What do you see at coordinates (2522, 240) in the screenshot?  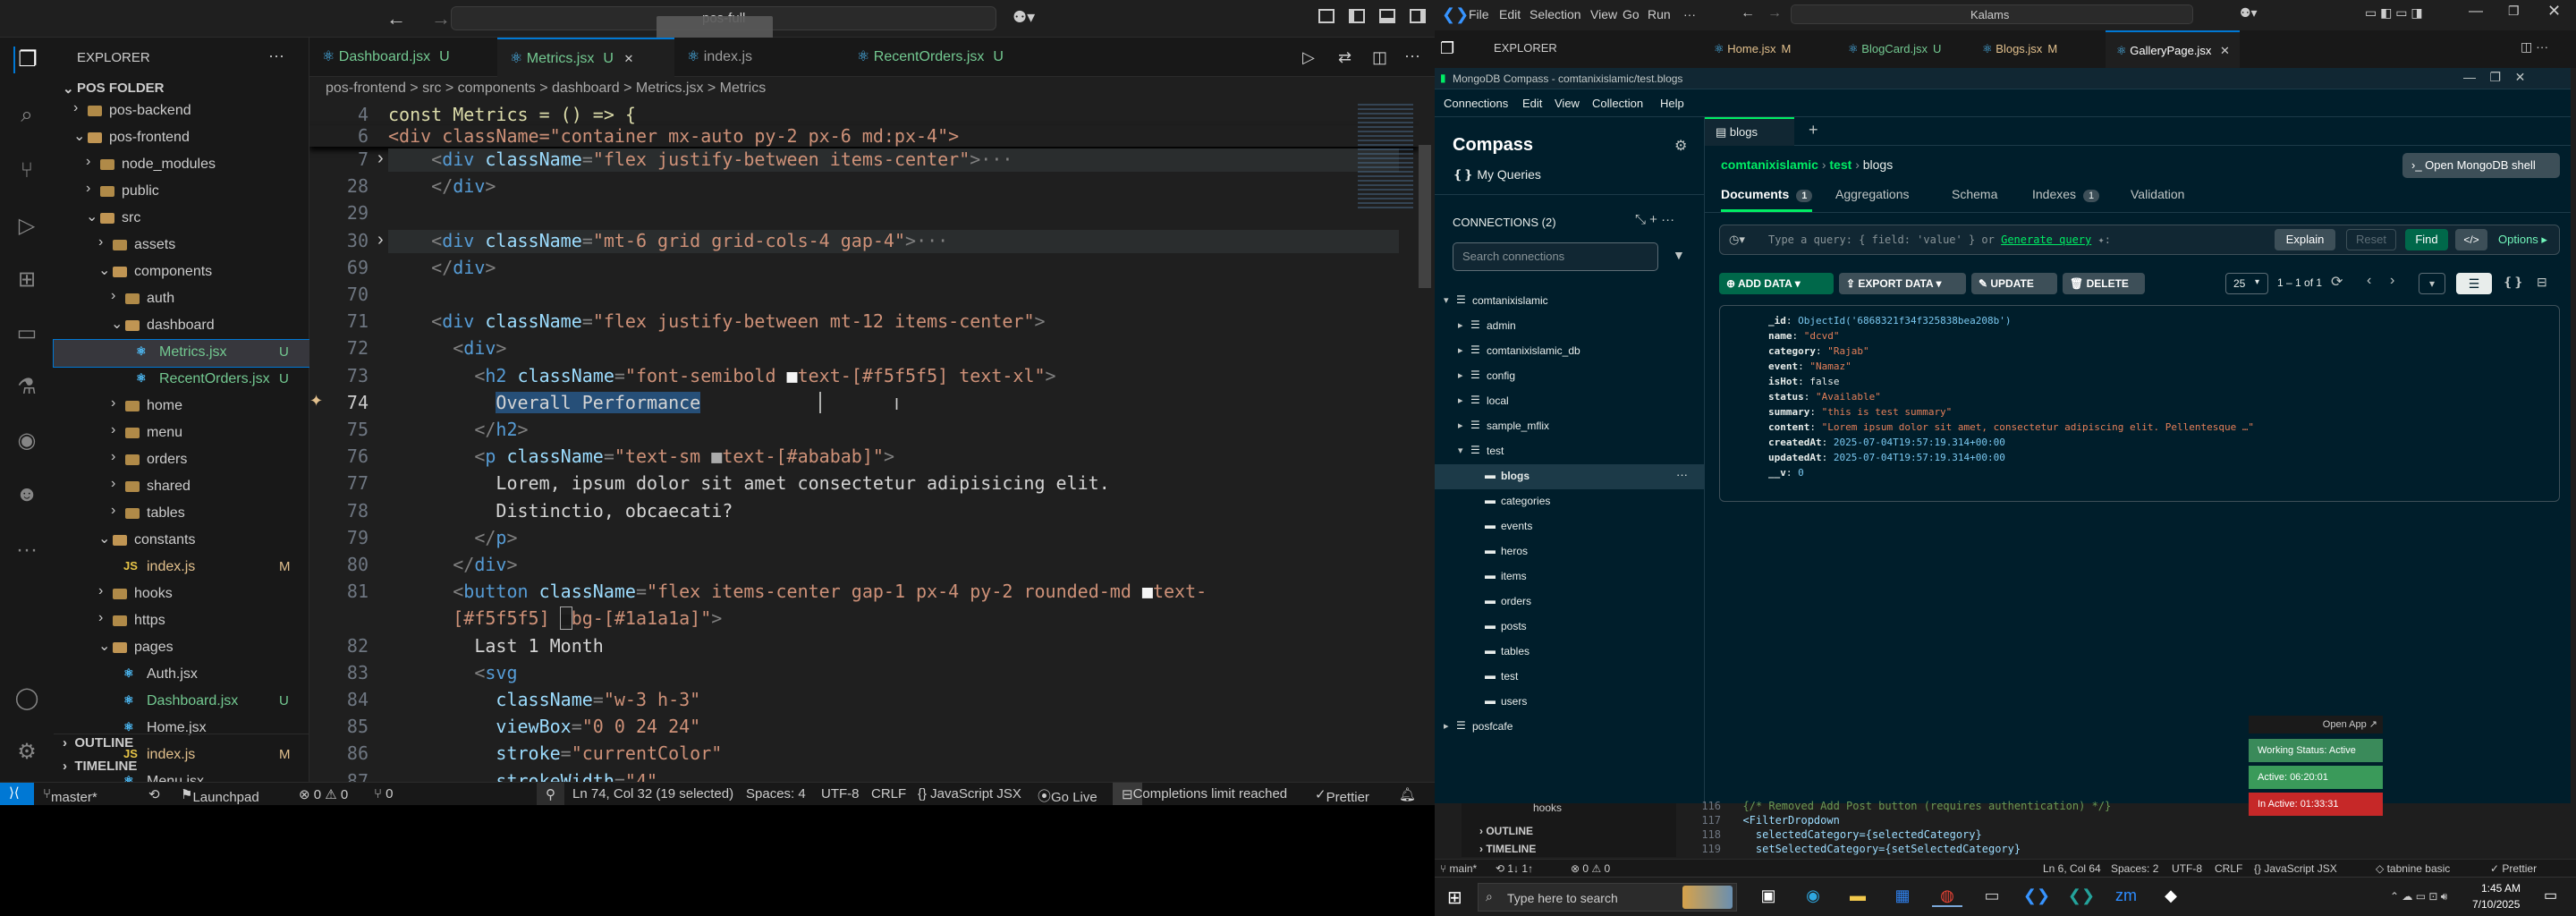 I see `options-toggle: Options ▸` at bounding box center [2522, 240].